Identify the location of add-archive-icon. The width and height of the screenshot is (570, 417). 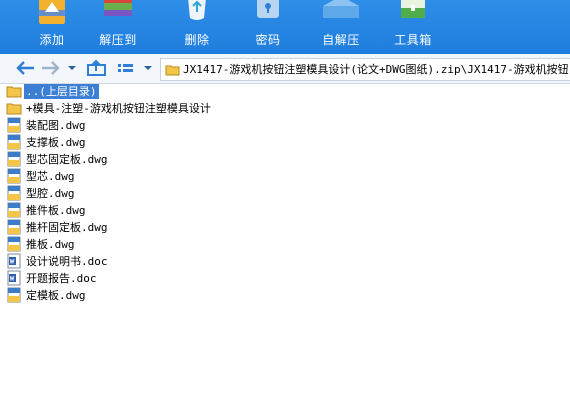
(52, 12).